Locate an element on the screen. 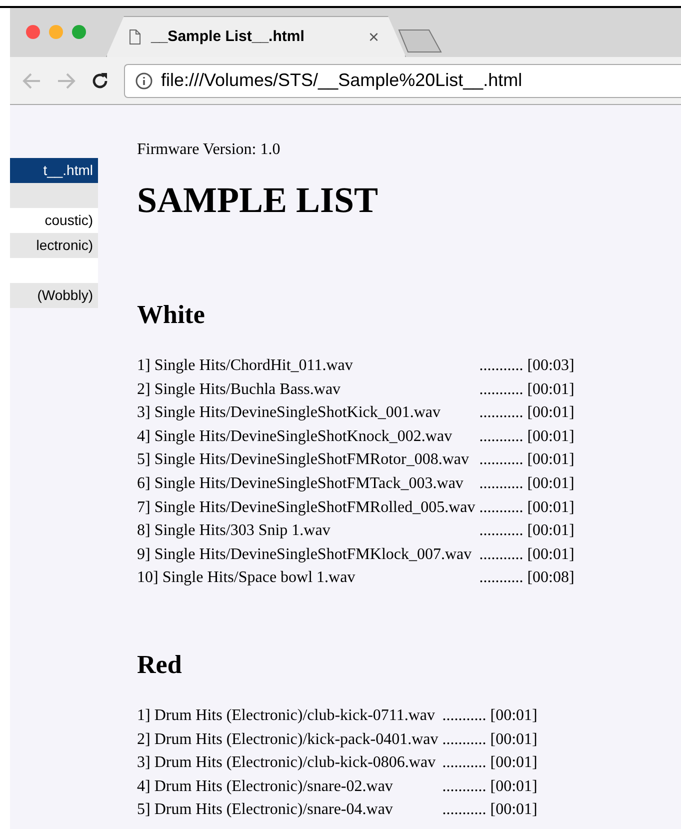 The image size is (681, 829). sample-name: 1] Drum Hits (Electronic)/club-kick-0711.wav is located at coordinates (286, 716).